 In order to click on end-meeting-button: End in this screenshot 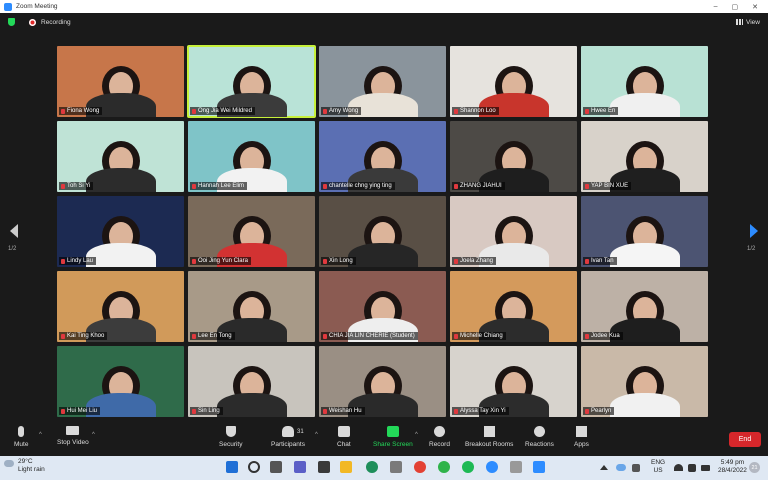, I will do `click(745, 439)`.